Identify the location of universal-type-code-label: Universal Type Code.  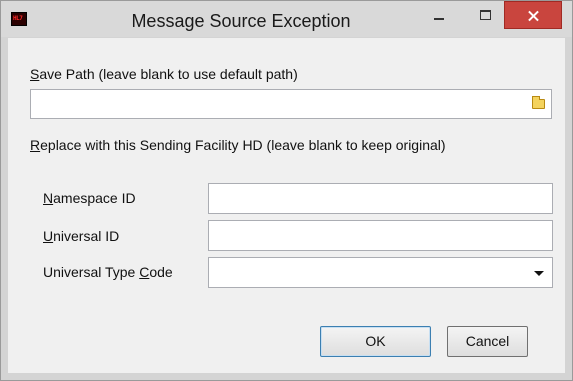
(108, 272).